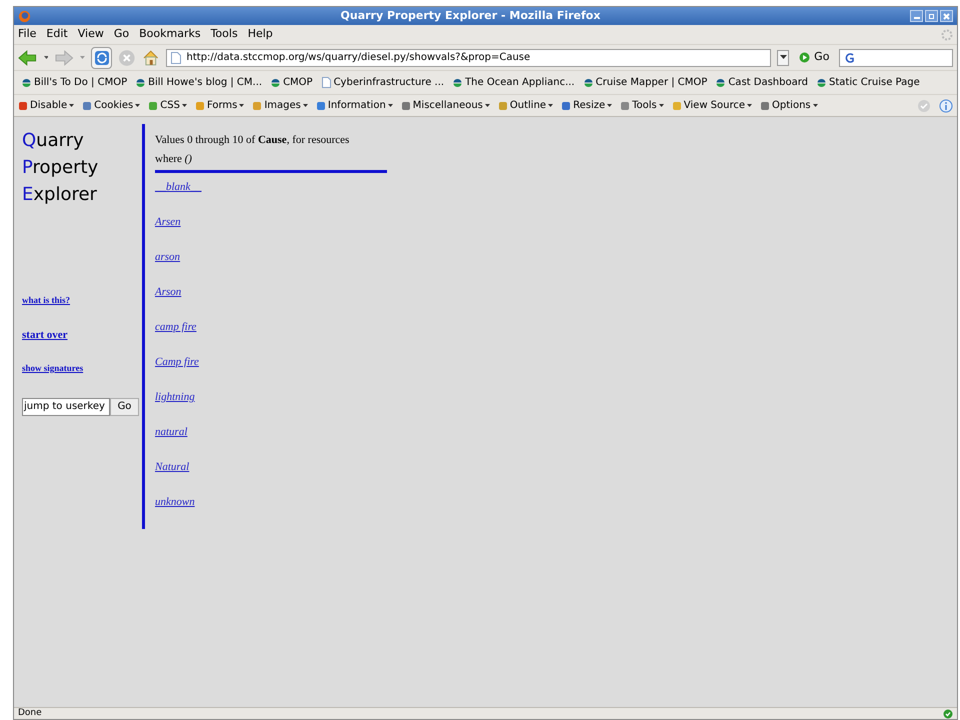 This screenshot has width=960, height=720. Describe the element at coordinates (168, 292) in the screenshot. I see `value-link: Arson` at that location.